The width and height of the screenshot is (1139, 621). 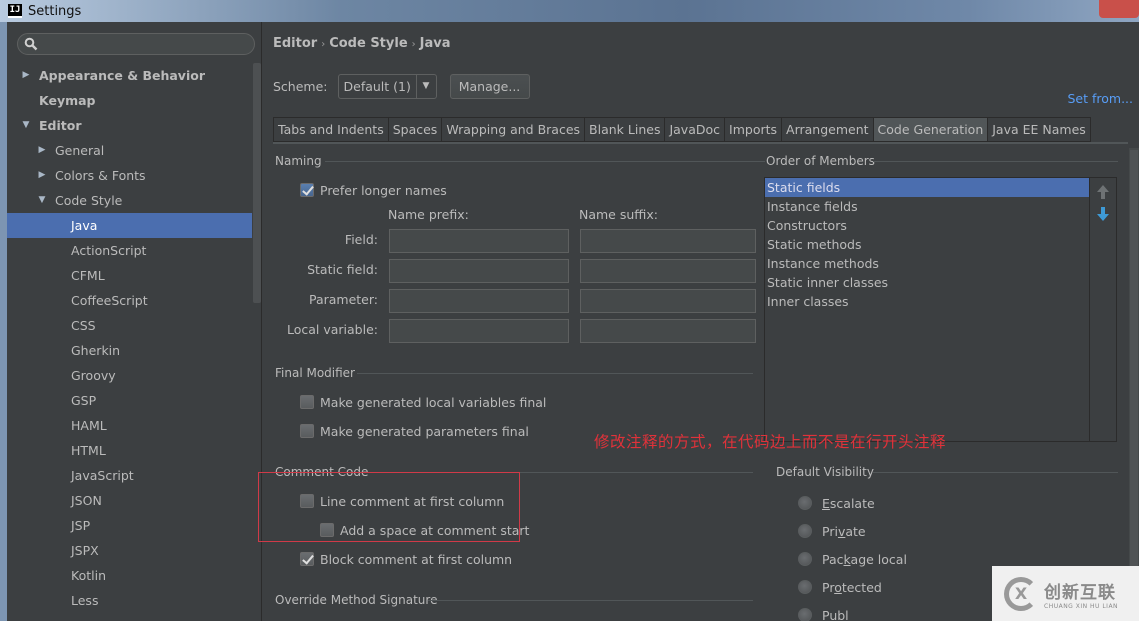 I want to click on sidebar-item-code-style: ▼ Code Style, so click(x=129, y=200).